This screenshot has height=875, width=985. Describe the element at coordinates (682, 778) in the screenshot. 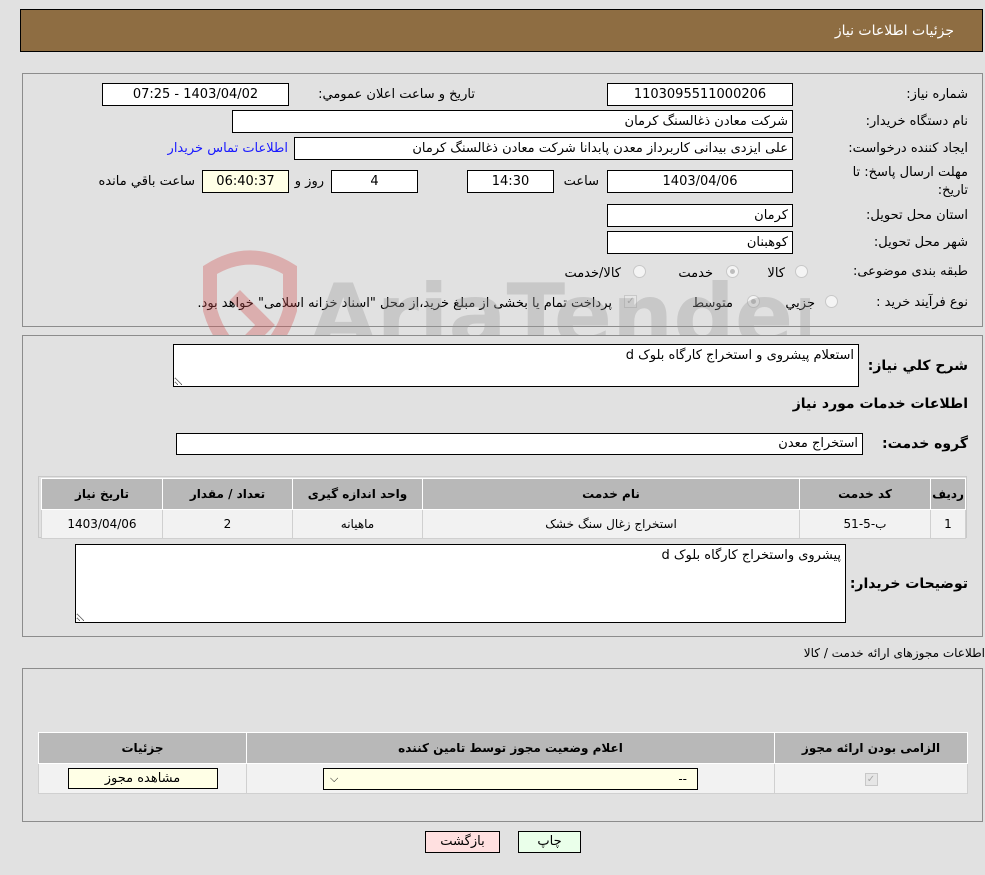

I see `permit-status-value: --` at that location.